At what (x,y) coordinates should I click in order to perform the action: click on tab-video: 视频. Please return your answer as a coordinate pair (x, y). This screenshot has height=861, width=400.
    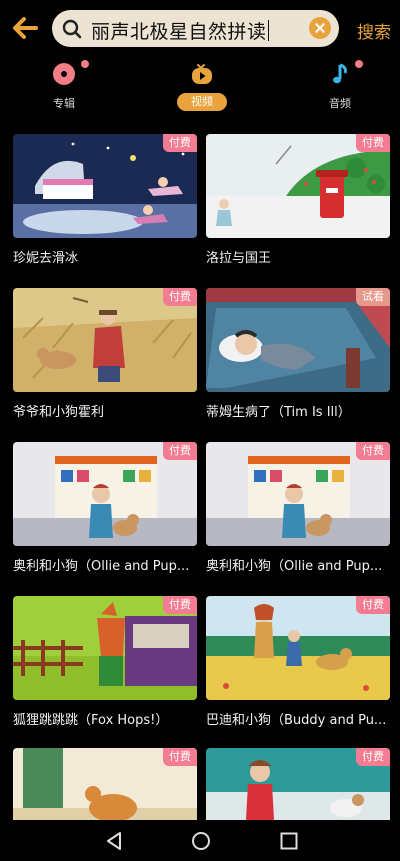
    Looking at the image, I should click on (202, 86).